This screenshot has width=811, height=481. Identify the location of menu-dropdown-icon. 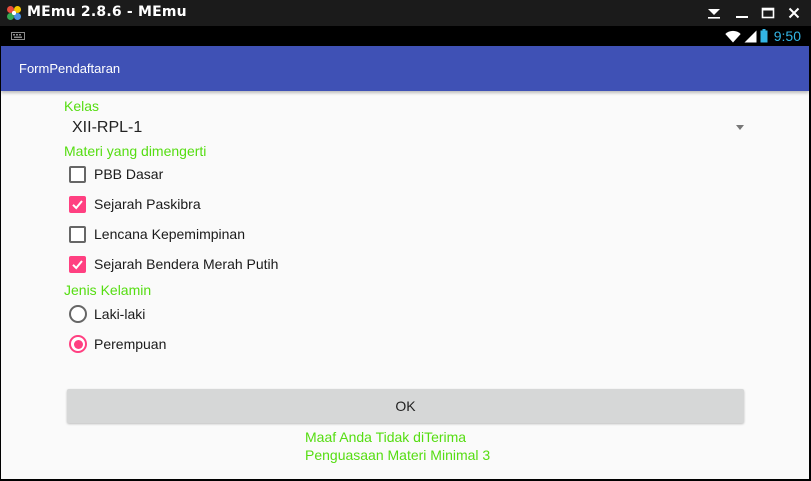
(714, 14).